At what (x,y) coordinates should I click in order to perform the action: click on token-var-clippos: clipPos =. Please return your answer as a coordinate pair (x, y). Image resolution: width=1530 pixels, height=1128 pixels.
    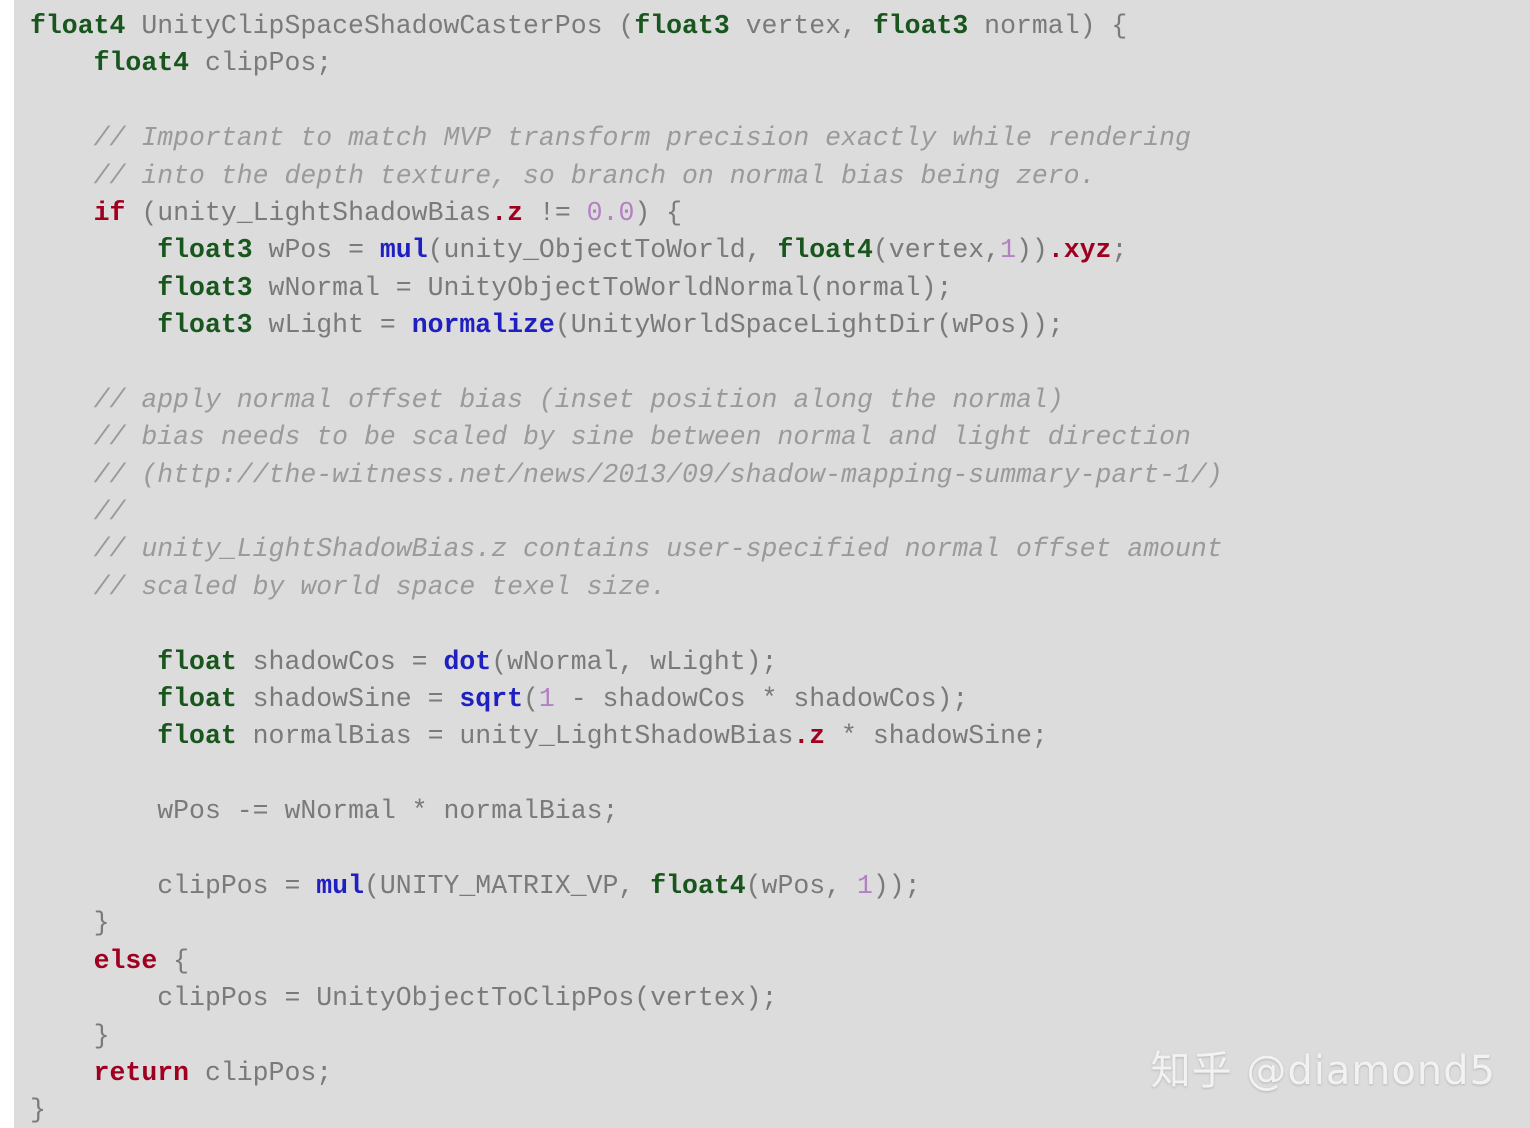
    Looking at the image, I should click on (237, 885).